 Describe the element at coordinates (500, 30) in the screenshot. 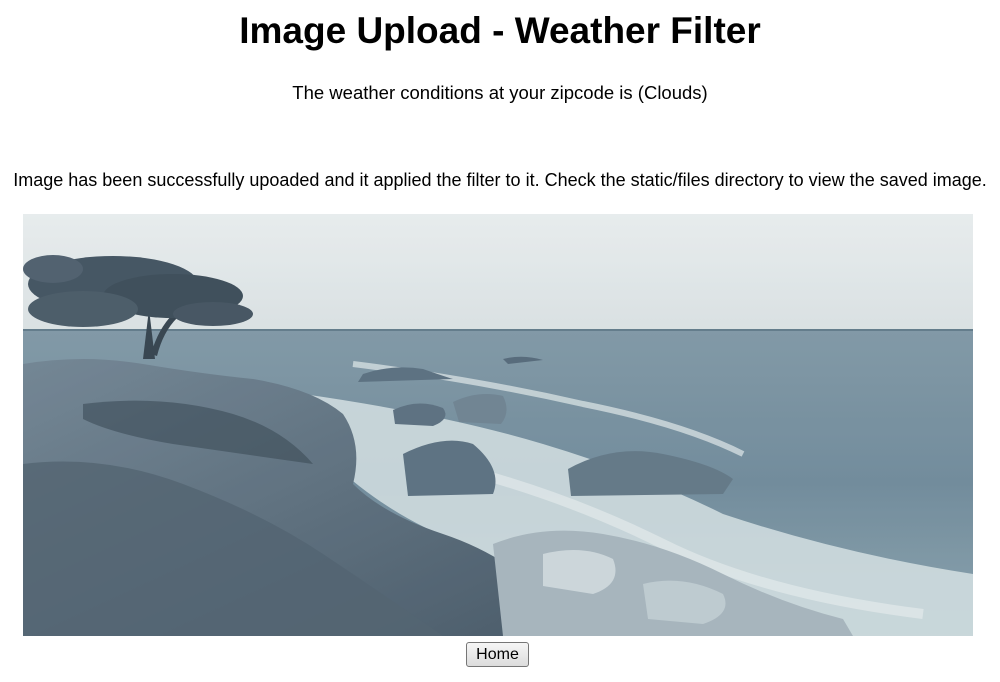

I see `page-title: Image Upload - Weather Filter` at that location.